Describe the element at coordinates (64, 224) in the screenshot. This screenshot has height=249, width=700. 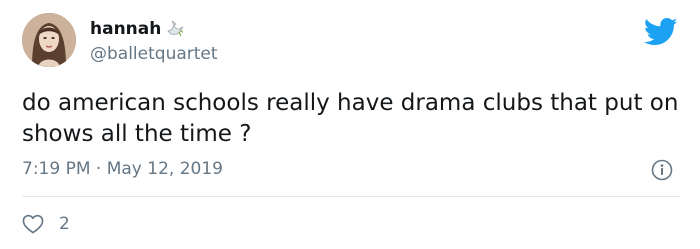
I see `like-count: 2` at that location.